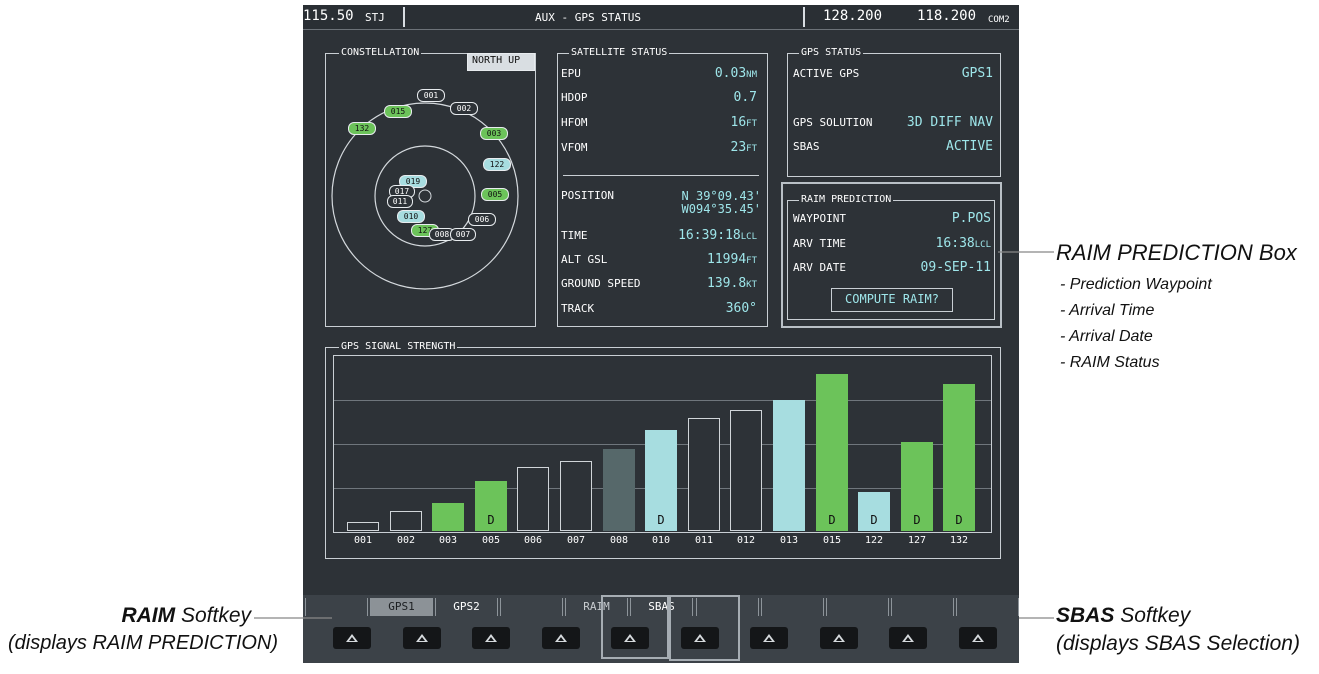 This screenshot has height=674, width=1319. I want to click on raim-softkey-callout-sub: (displays RAIM PREDICTION), so click(143, 643).